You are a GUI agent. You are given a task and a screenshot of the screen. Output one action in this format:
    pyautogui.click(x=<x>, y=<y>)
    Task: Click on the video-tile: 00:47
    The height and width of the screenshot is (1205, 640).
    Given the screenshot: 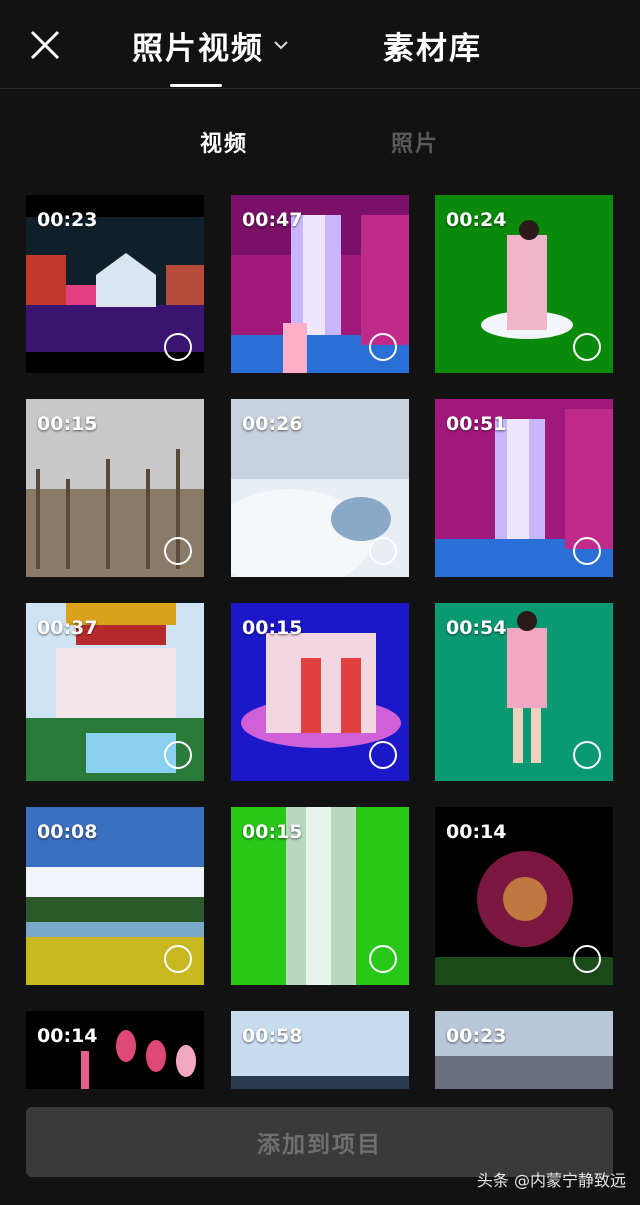 What is the action you would take?
    pyautogui.click(x=320, y=284)
    